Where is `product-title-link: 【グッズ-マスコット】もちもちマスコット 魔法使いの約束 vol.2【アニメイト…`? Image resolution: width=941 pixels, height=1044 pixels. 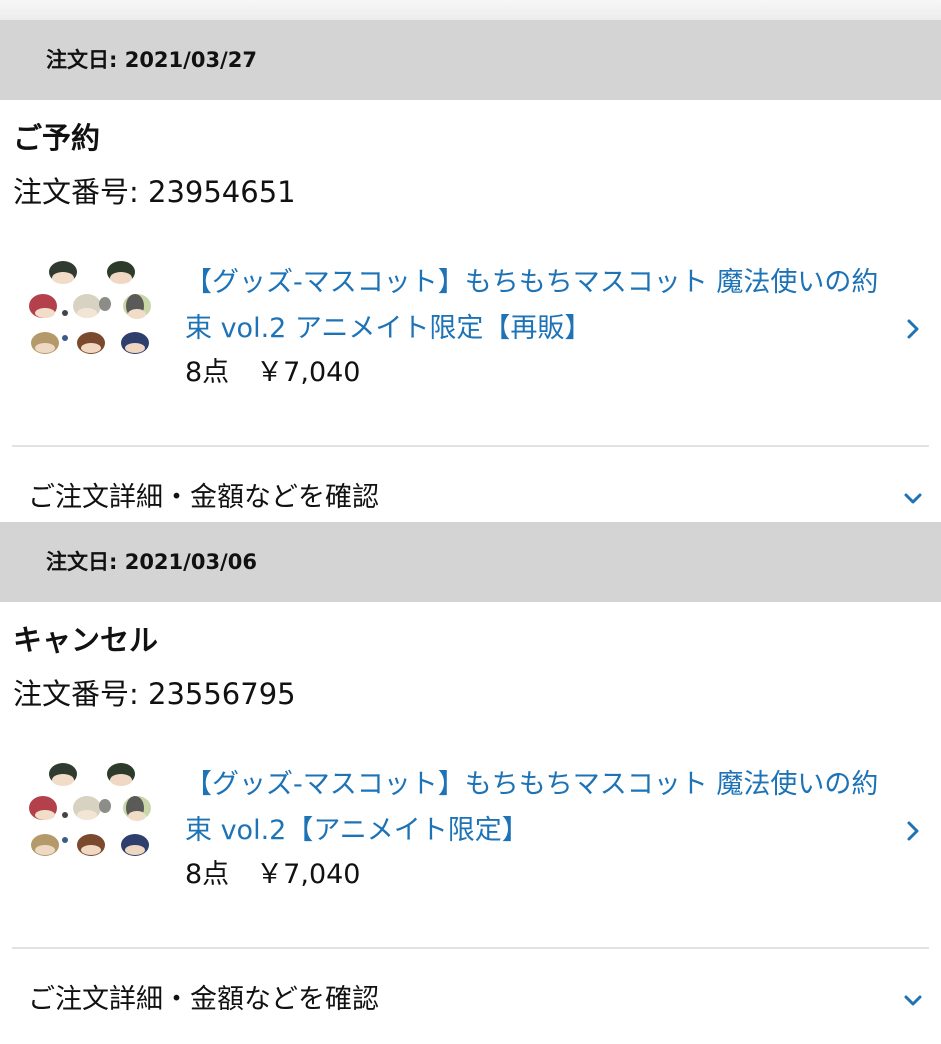 product-title-link: 【グッズ-マスコット】もちもちマスコット 魔法使いの約束 vol.2【アニメイト… is located at coordinates (540, 808).